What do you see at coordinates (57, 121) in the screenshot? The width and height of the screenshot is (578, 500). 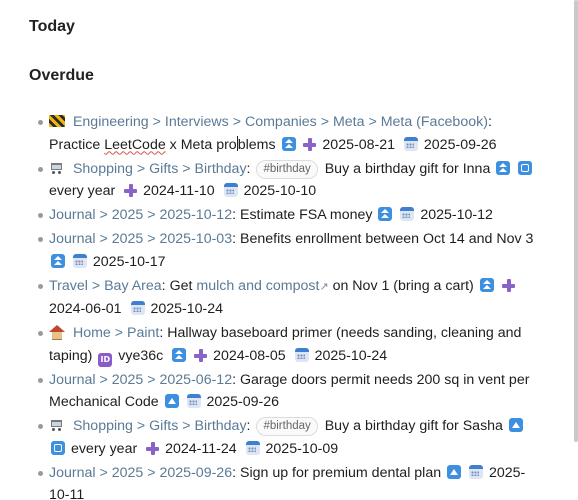 I see `construction-icon` at bounding box center [57, 121].